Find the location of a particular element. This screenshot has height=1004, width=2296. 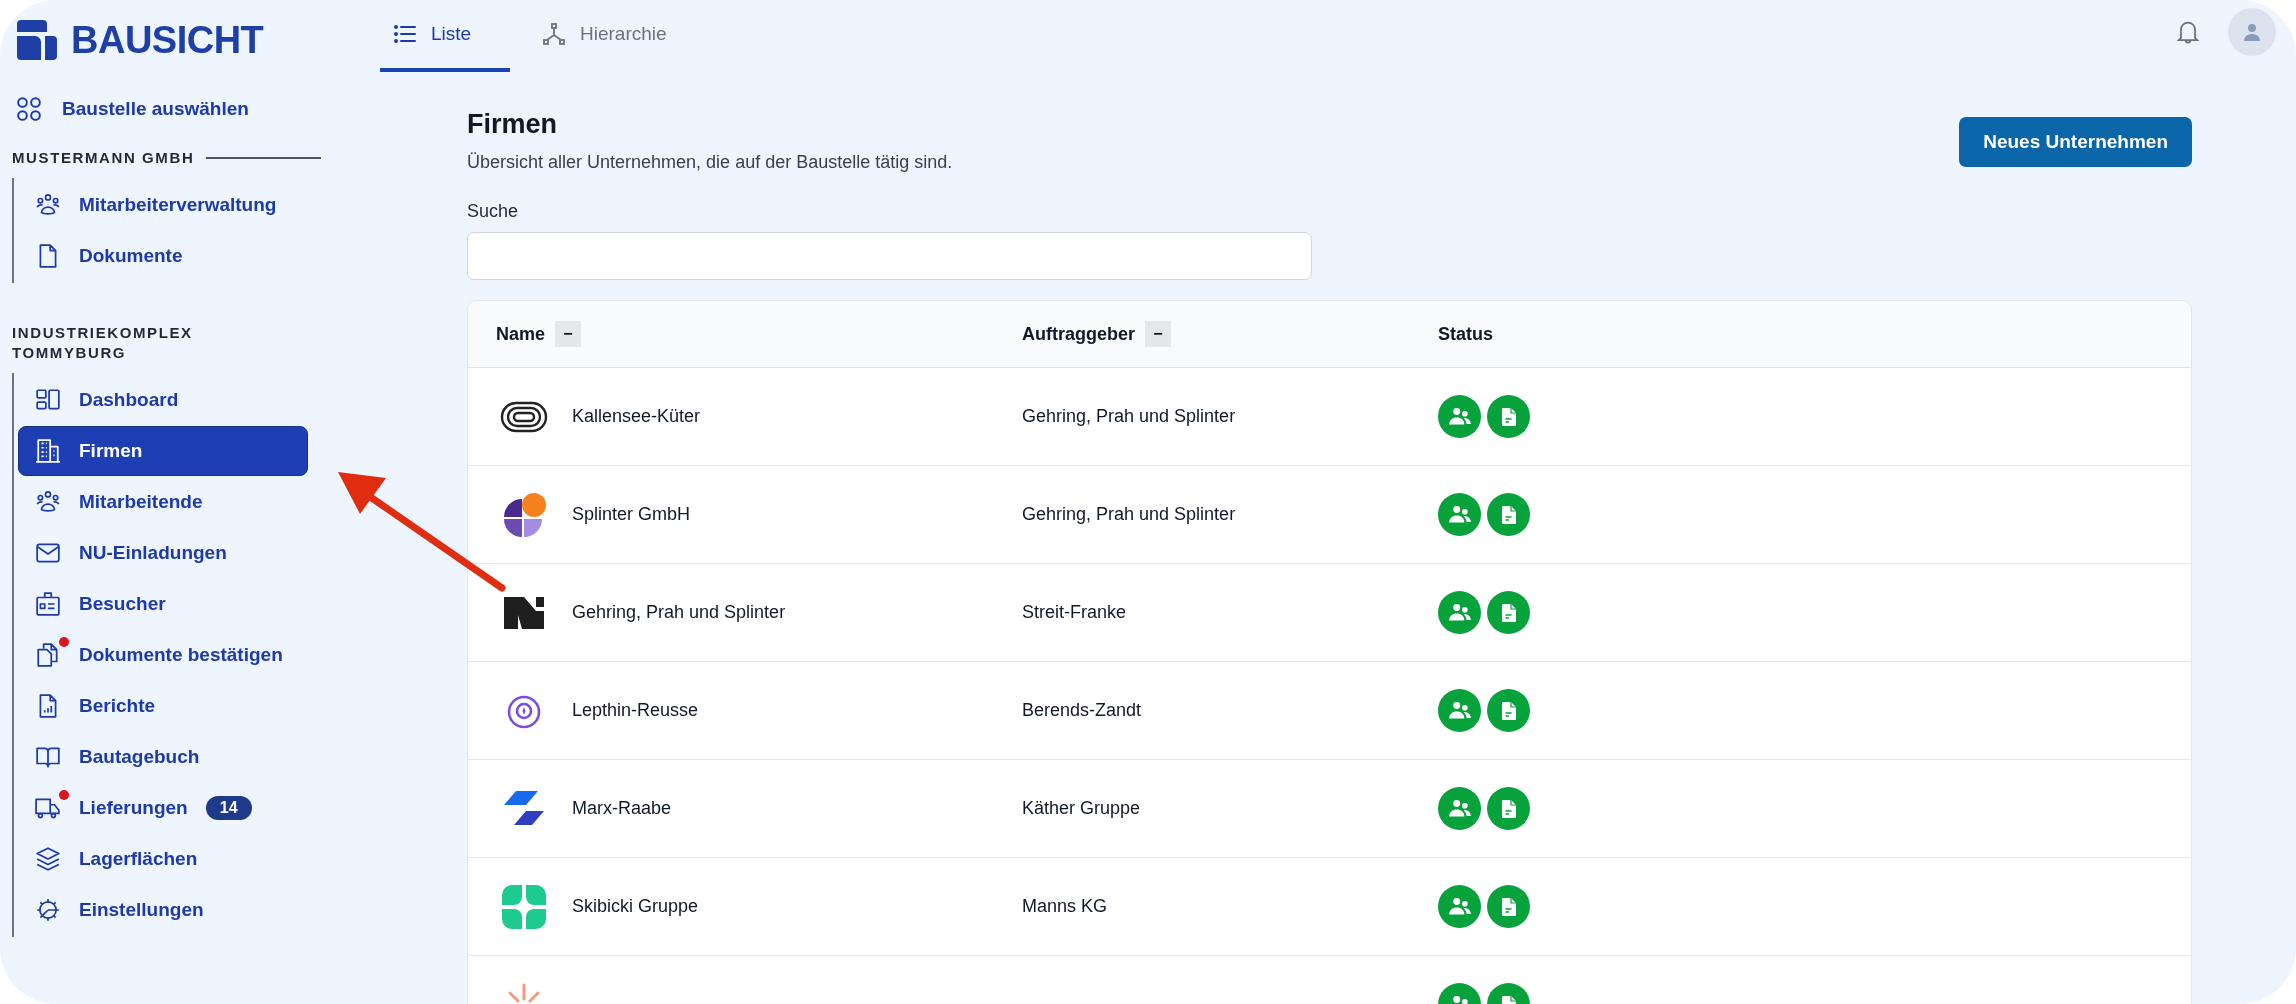

settings-icon is located at coordinates (48, 910).